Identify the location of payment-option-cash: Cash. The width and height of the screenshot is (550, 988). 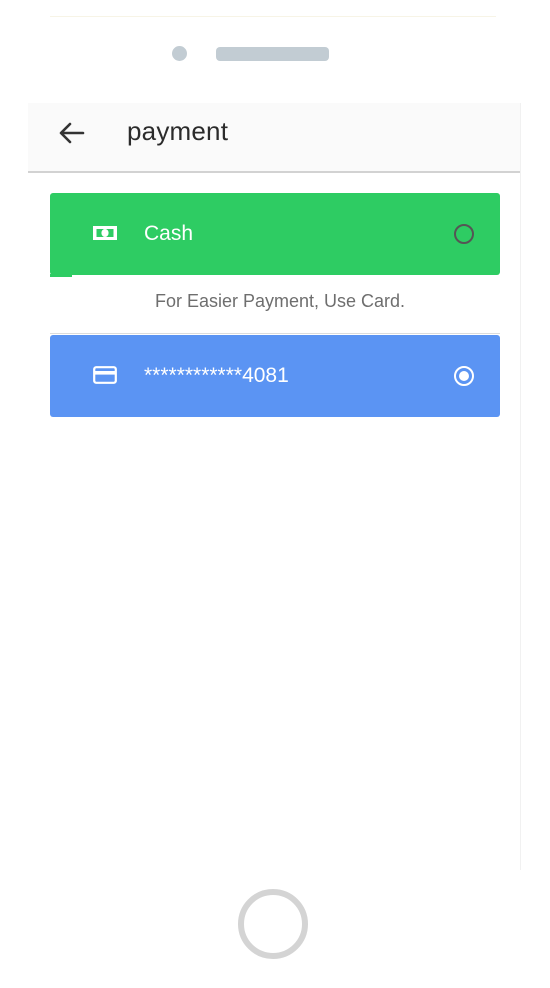
(275, 234).